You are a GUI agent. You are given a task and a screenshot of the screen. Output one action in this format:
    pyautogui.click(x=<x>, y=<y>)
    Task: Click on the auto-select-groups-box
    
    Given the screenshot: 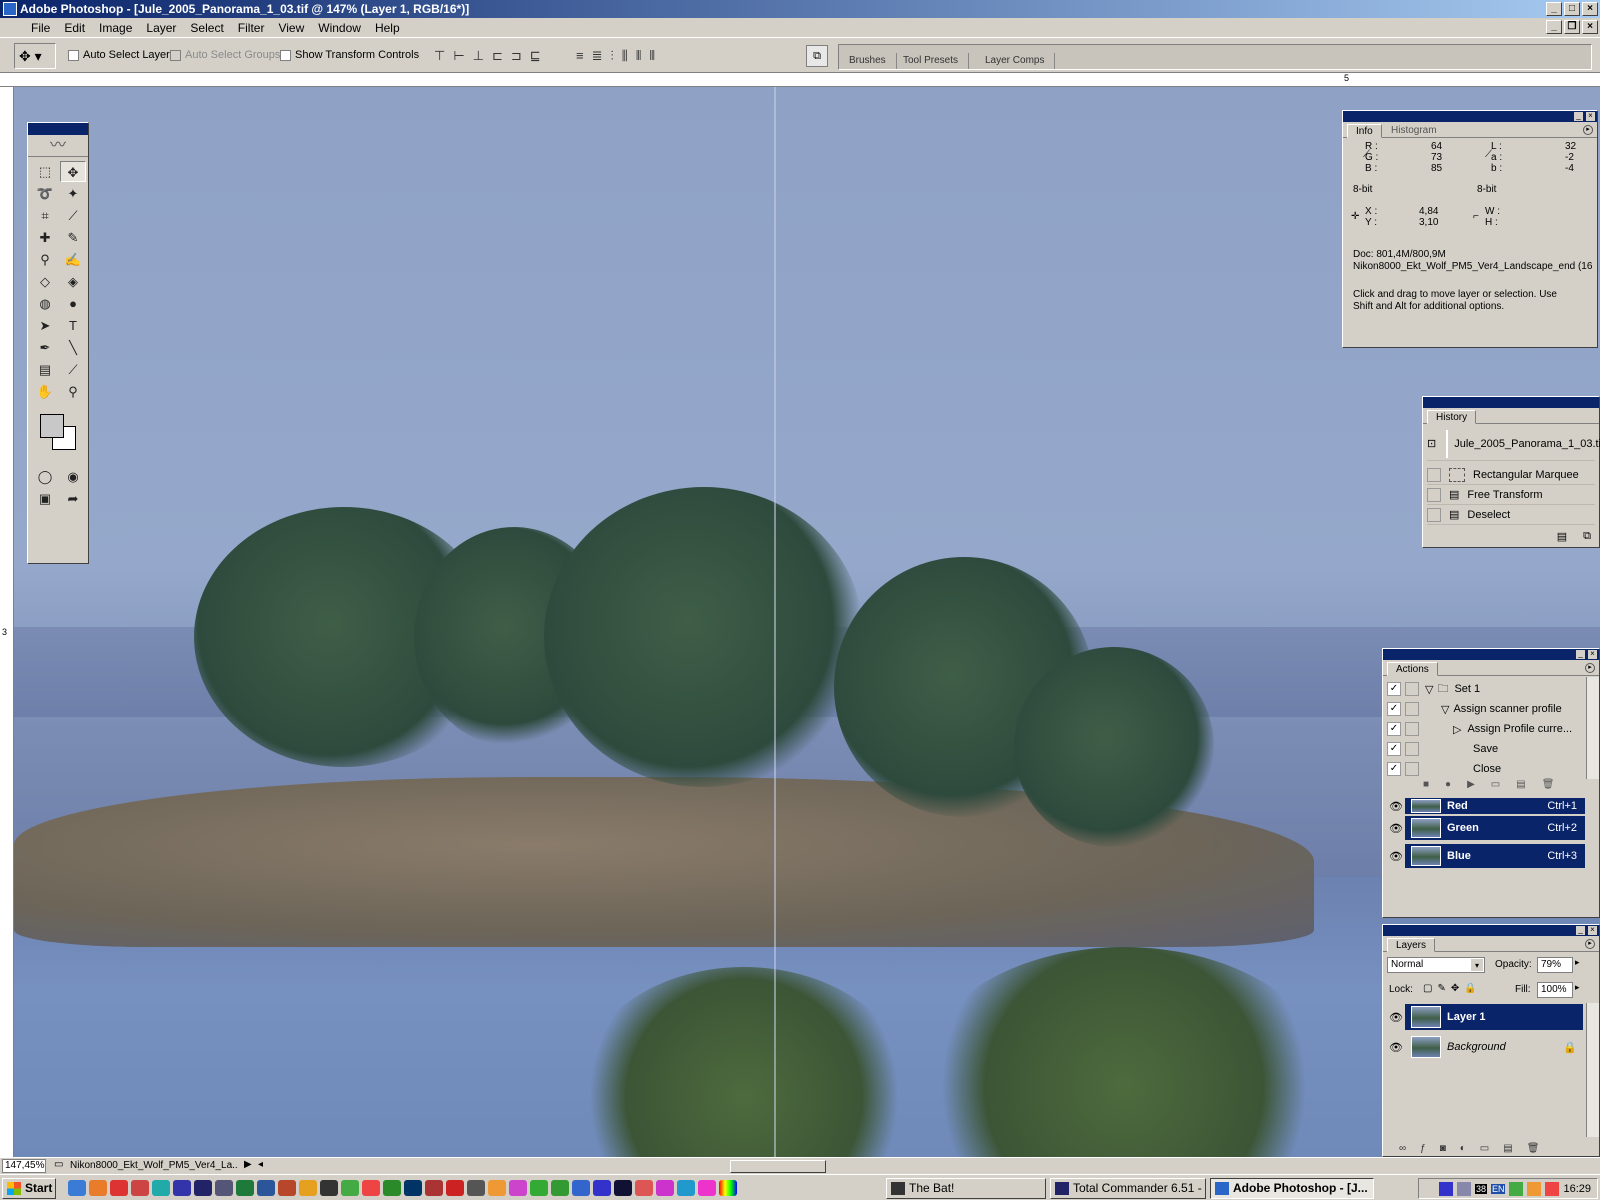 What is the action you would take?
    pyautogui.click(x=175, y=55)
    